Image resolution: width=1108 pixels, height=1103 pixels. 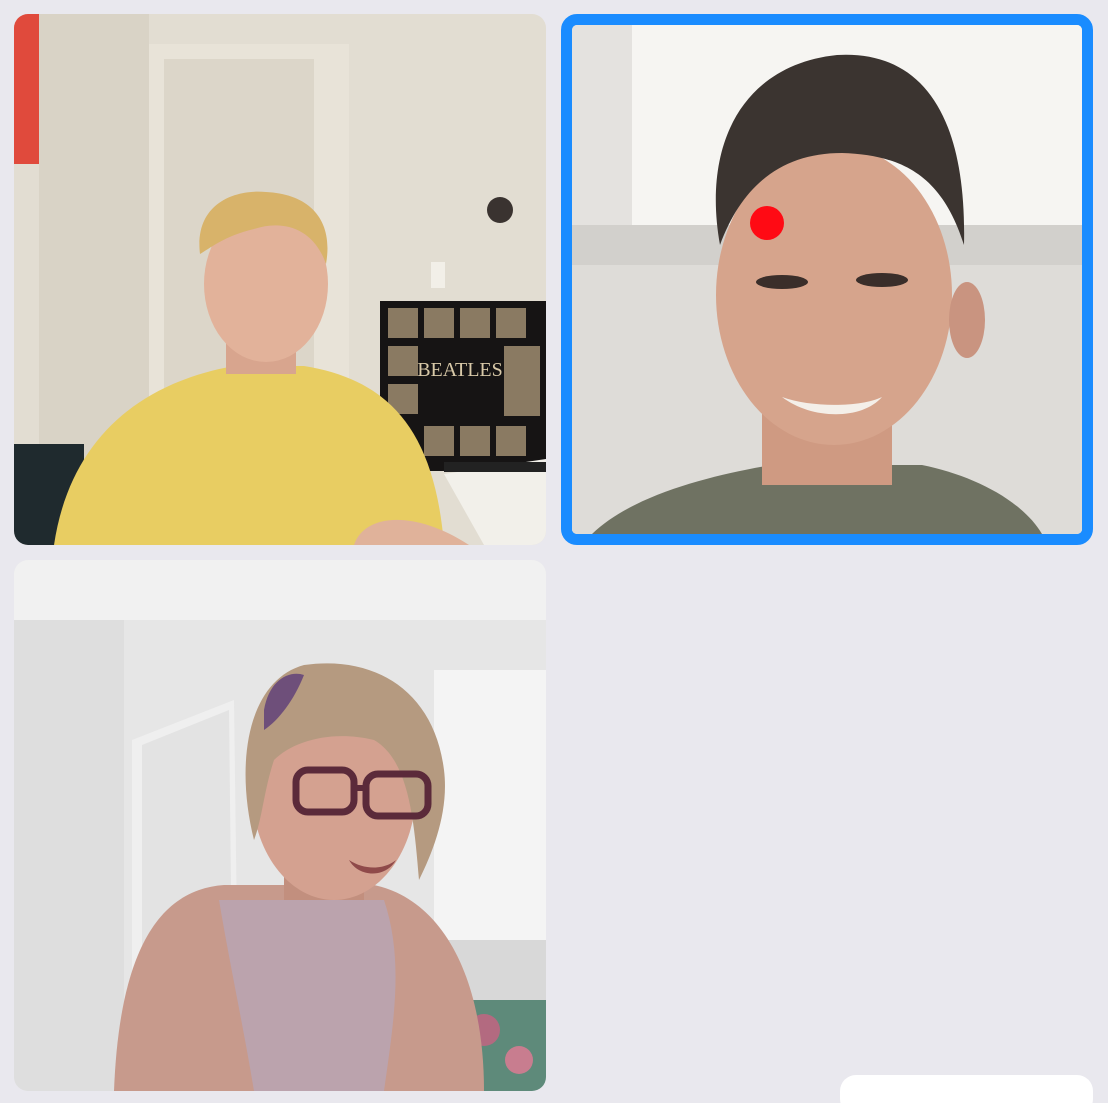 What do you see at coordinates (460, 370) in the screenshot?
I see `poster-text: BEATLES` at bounding box center [460, 370].